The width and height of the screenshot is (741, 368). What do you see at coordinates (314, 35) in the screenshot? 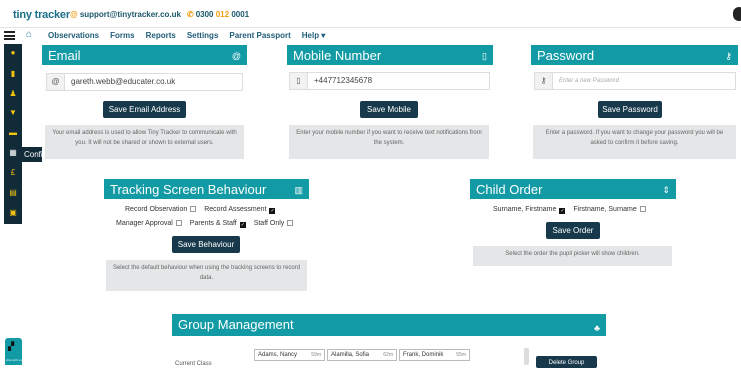
I see `nav-help: Help ▾` at bounding box center [314, 35].